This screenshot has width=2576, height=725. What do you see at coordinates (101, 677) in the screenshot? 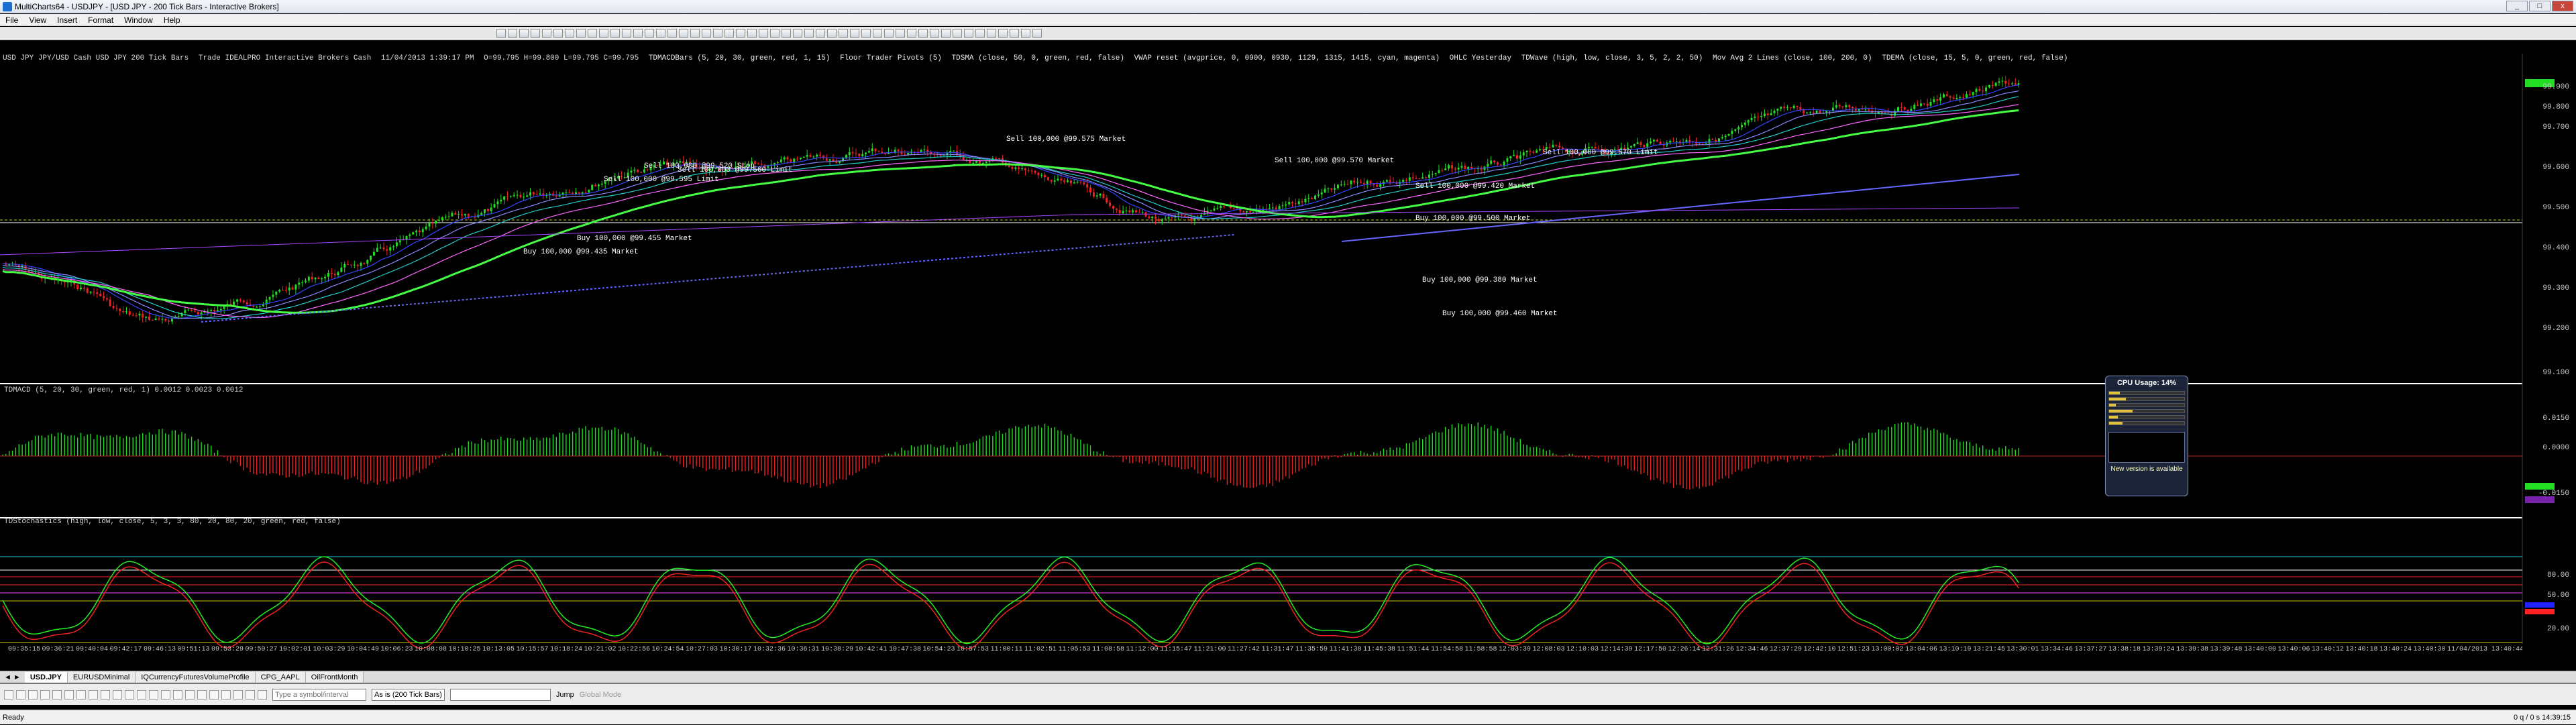
I see `tab-eurusd: EURUSDMinimal` at bounding box center [101, 677].